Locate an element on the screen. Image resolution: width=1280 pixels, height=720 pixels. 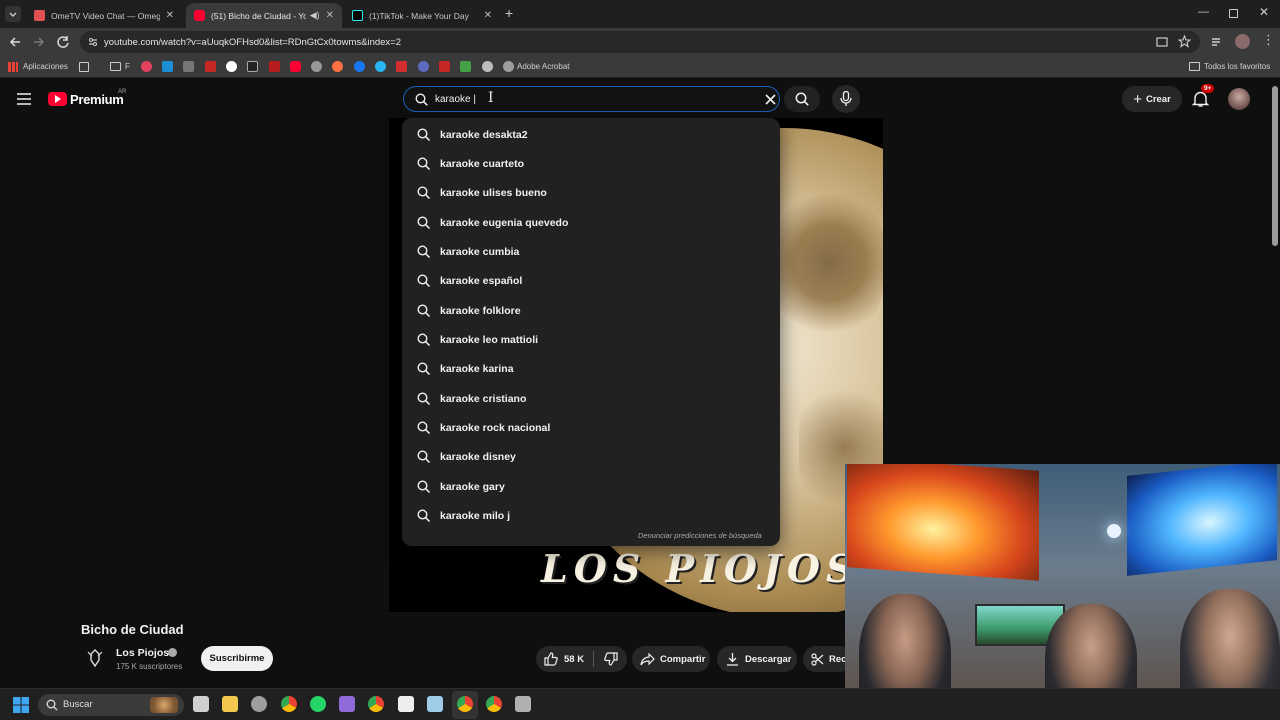
bookmark-all-favorites: Todos los favoritos is located at coordinates (1237, 66).